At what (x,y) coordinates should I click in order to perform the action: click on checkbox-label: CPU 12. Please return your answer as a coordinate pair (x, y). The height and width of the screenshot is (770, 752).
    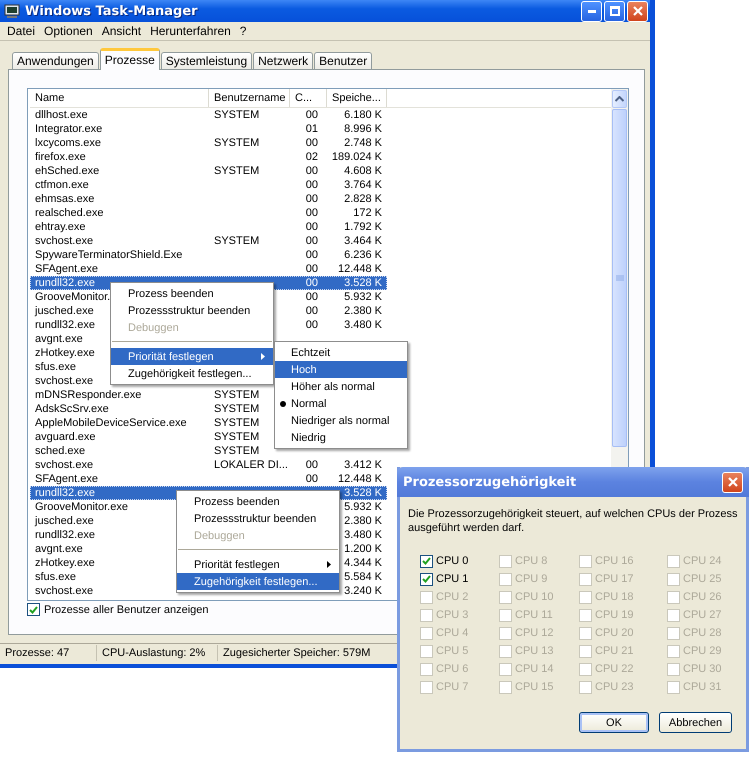
    Looking at the image, I should click on (534, 633).